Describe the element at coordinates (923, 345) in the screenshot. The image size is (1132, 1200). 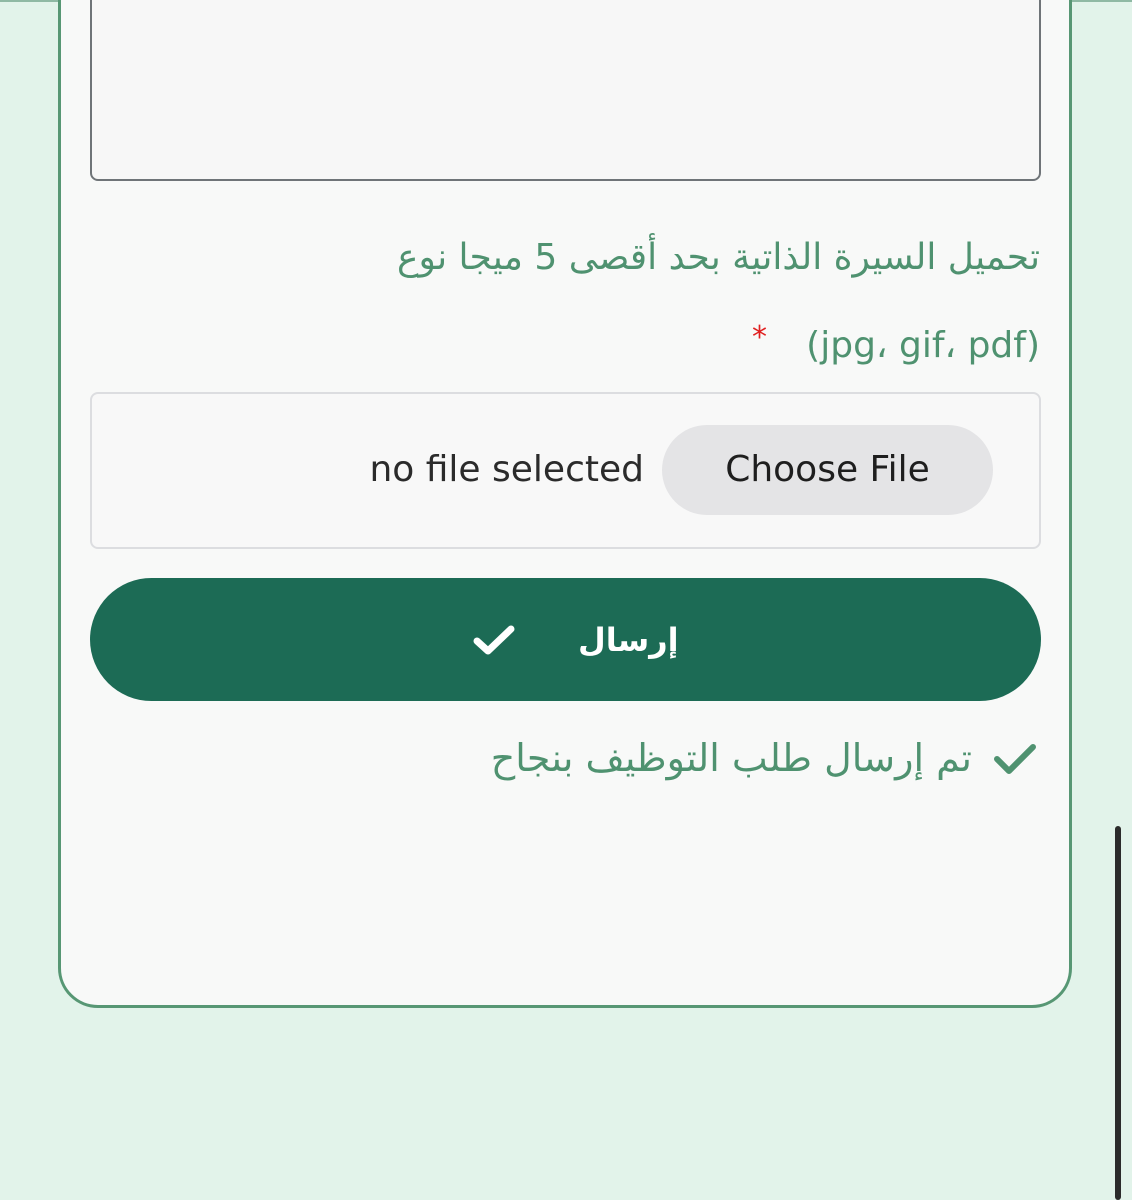
I see `allowed-file-types-label: (jpg، gif، pdf)` at that location.